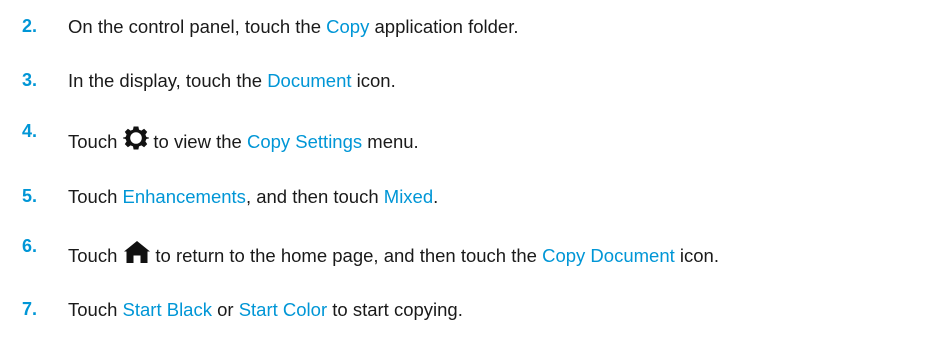 This screenshot has height=343, width=936. Describe the element at coordinates (30, 80) in the screenshot. I see `step-number: 3.` at that location.